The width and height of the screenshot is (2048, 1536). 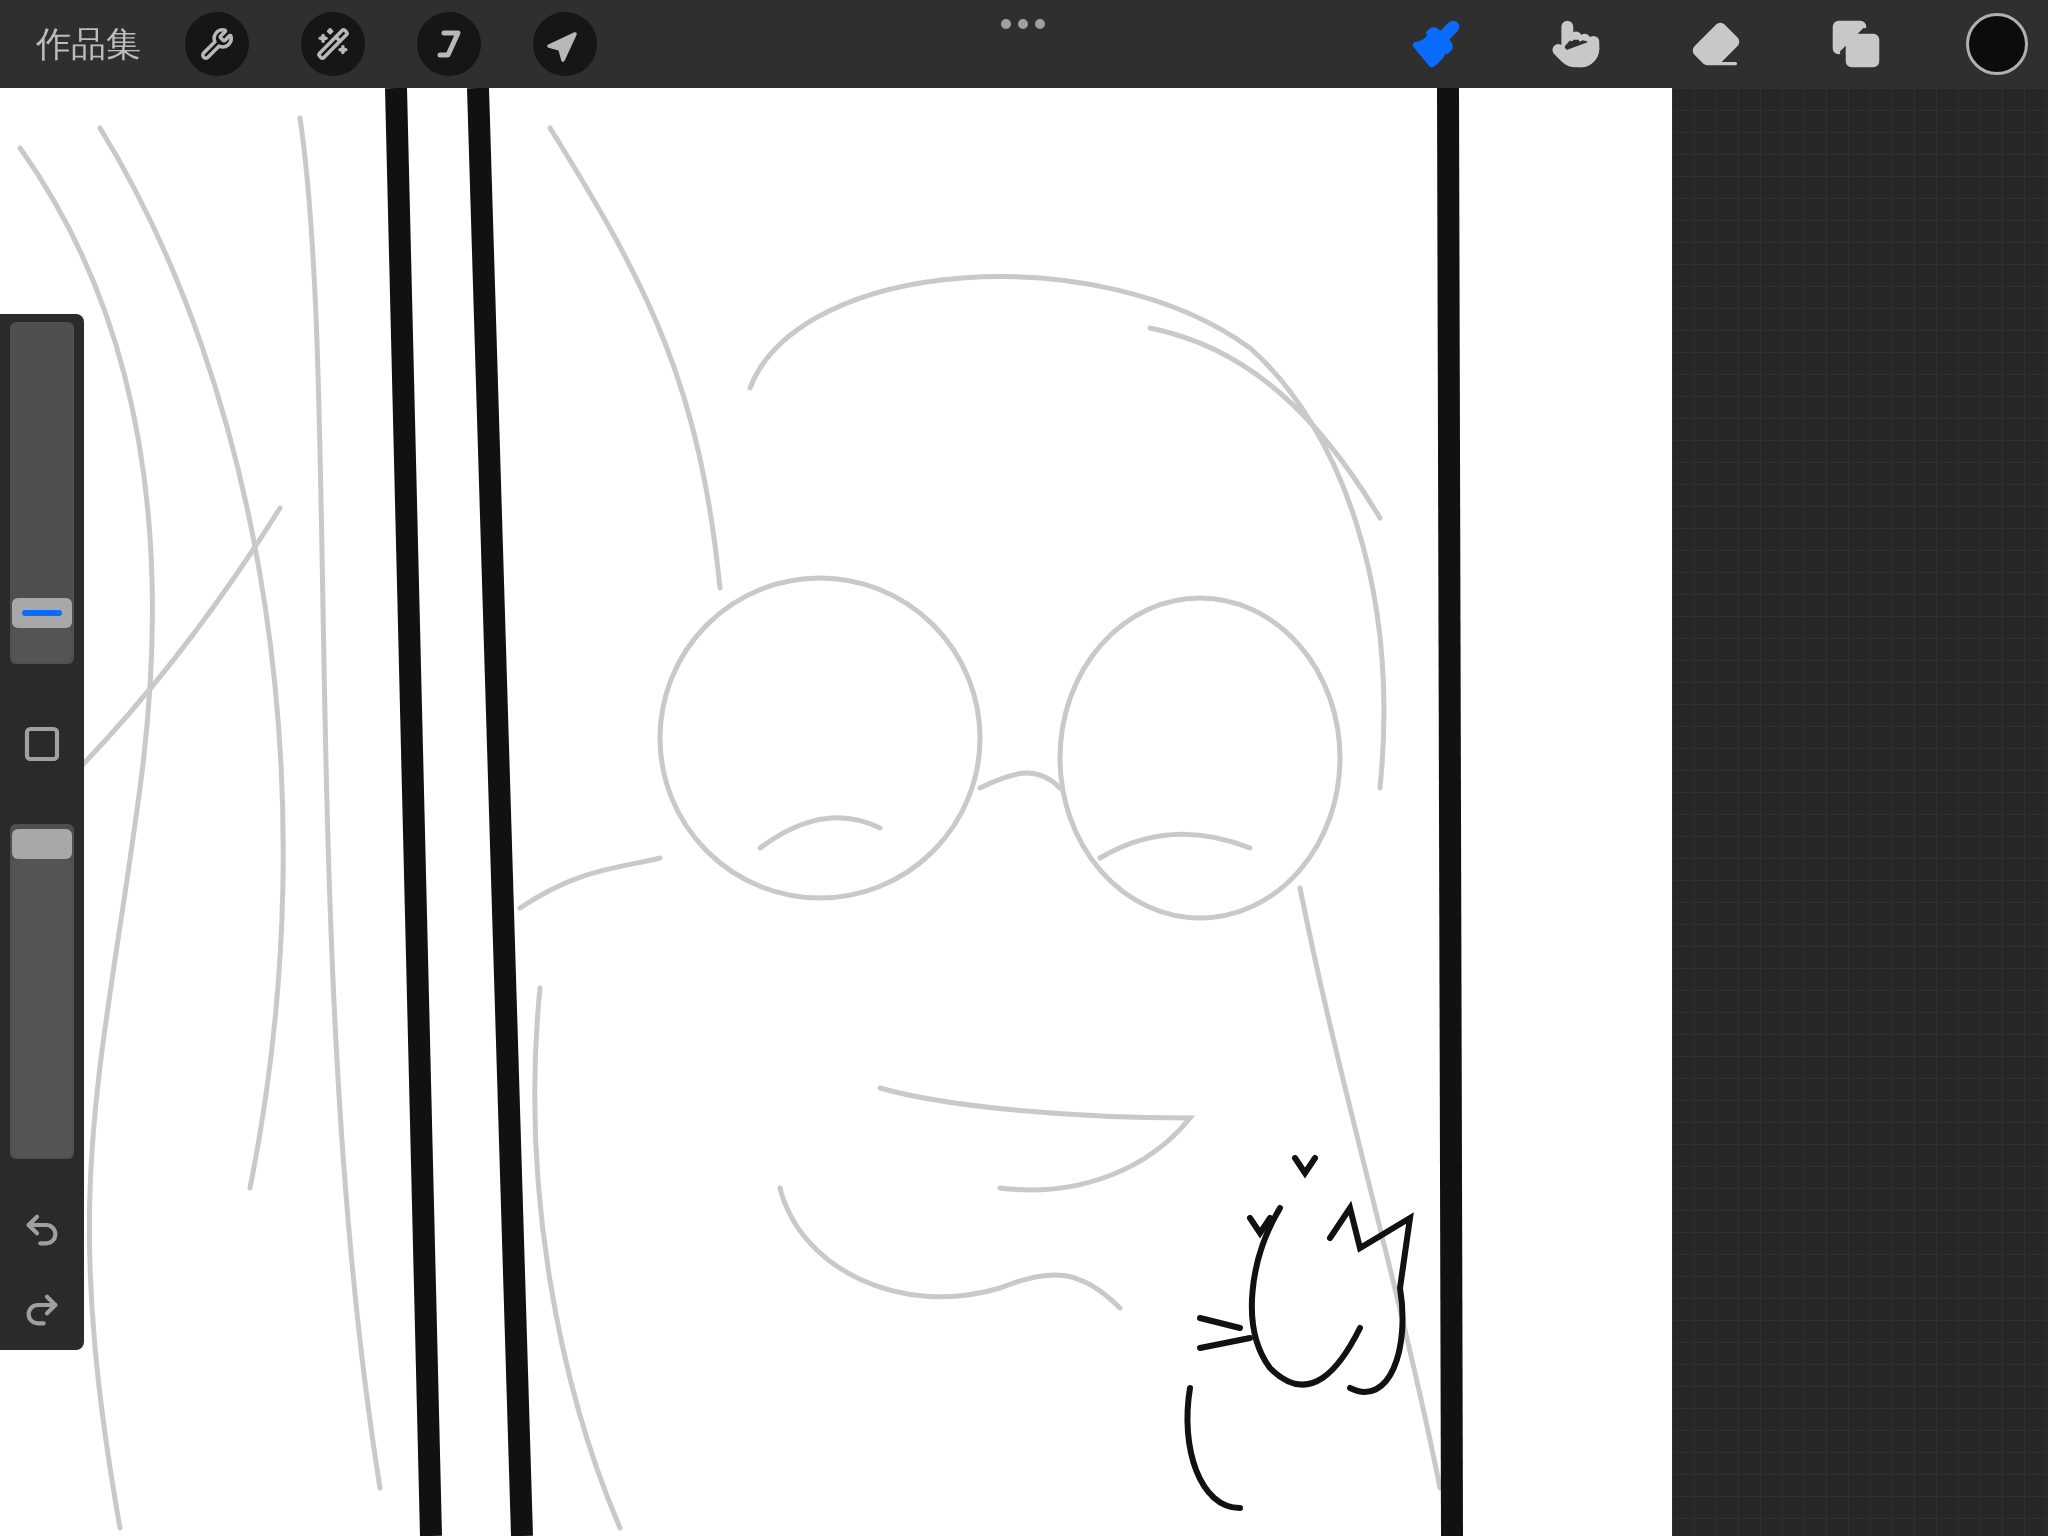 I want to click on layers-icon, so click(x=1856, y=44).